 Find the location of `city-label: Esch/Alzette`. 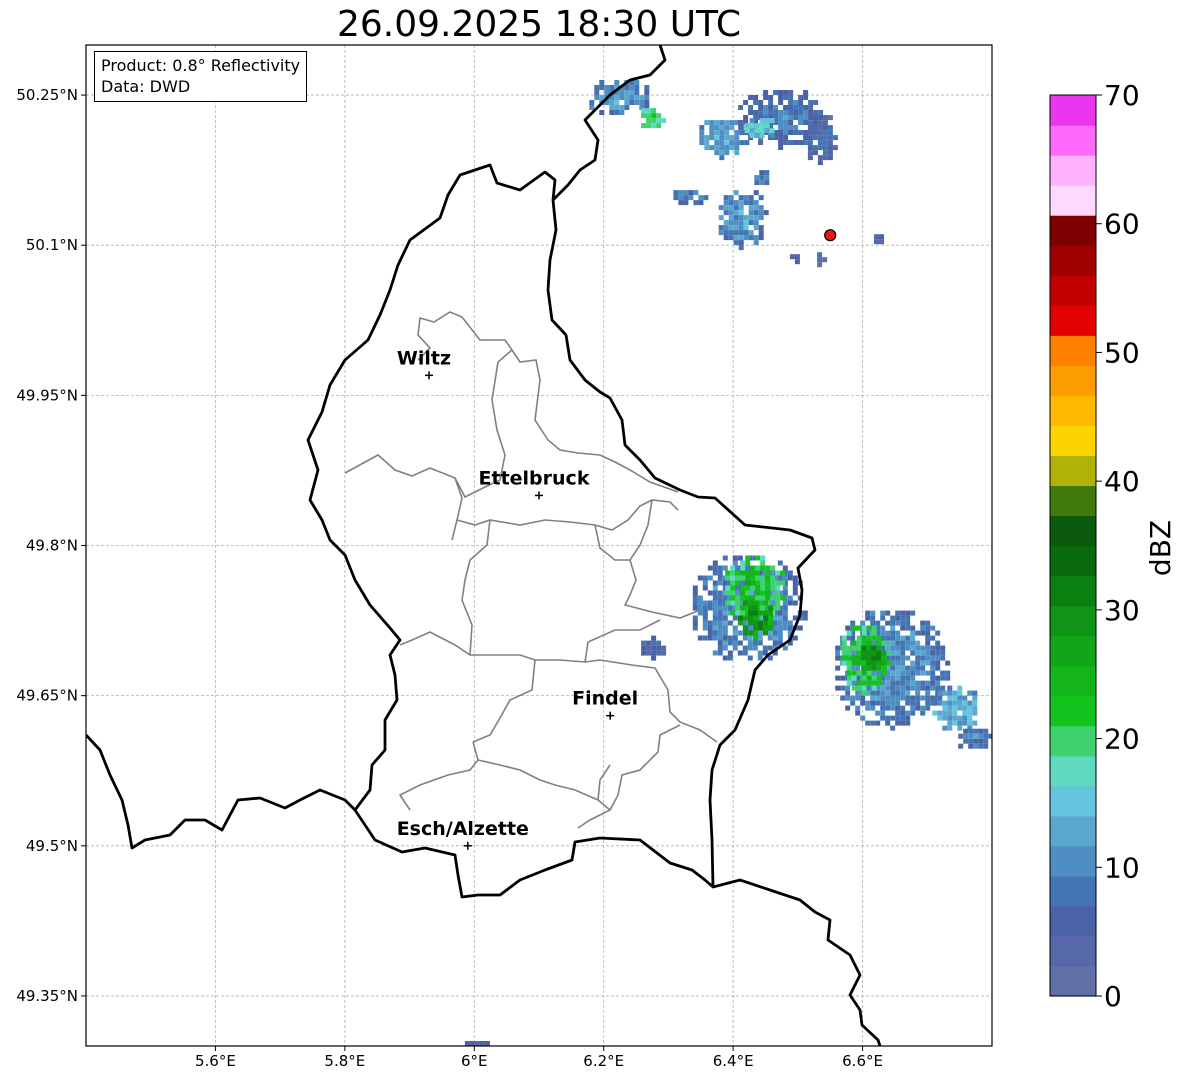

city-label: Esch/Alzette is located at coordinates (463, 829).